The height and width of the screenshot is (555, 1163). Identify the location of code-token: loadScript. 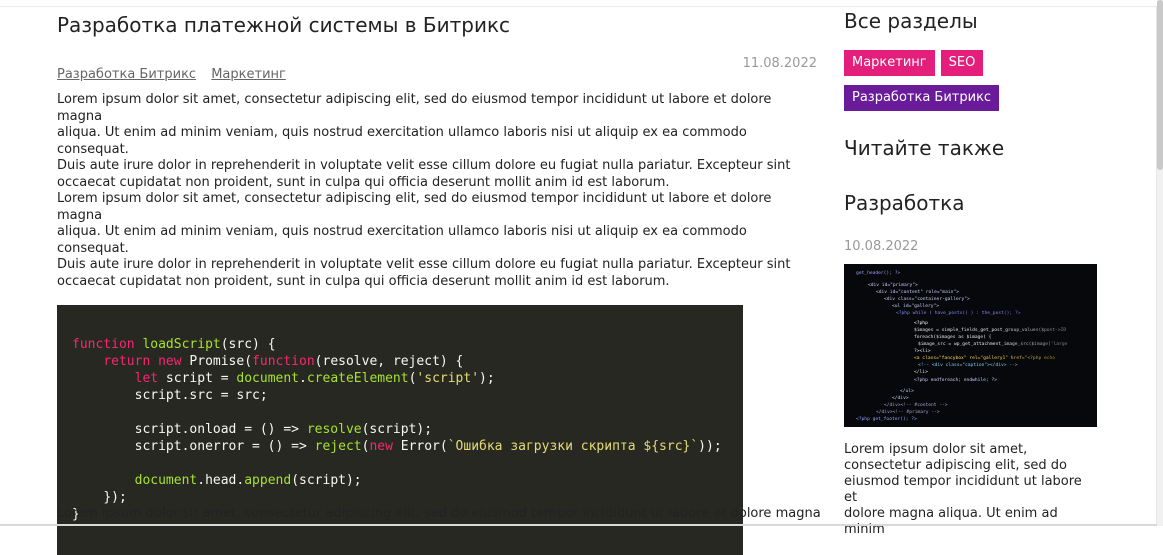
(181, 344).